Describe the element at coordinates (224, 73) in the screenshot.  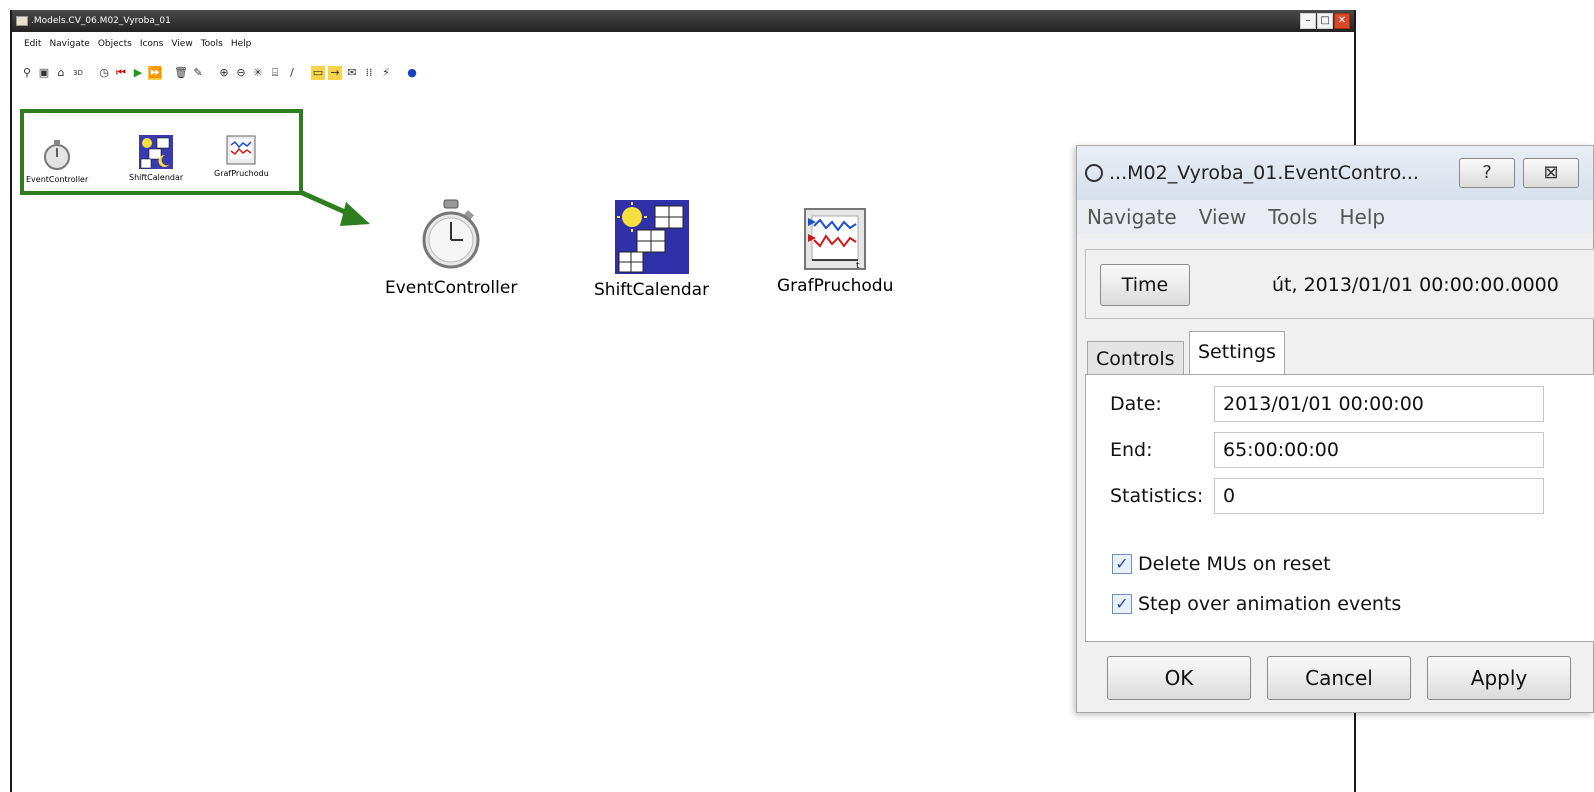
I see `zoom-in-icon: ⊕` at that location.